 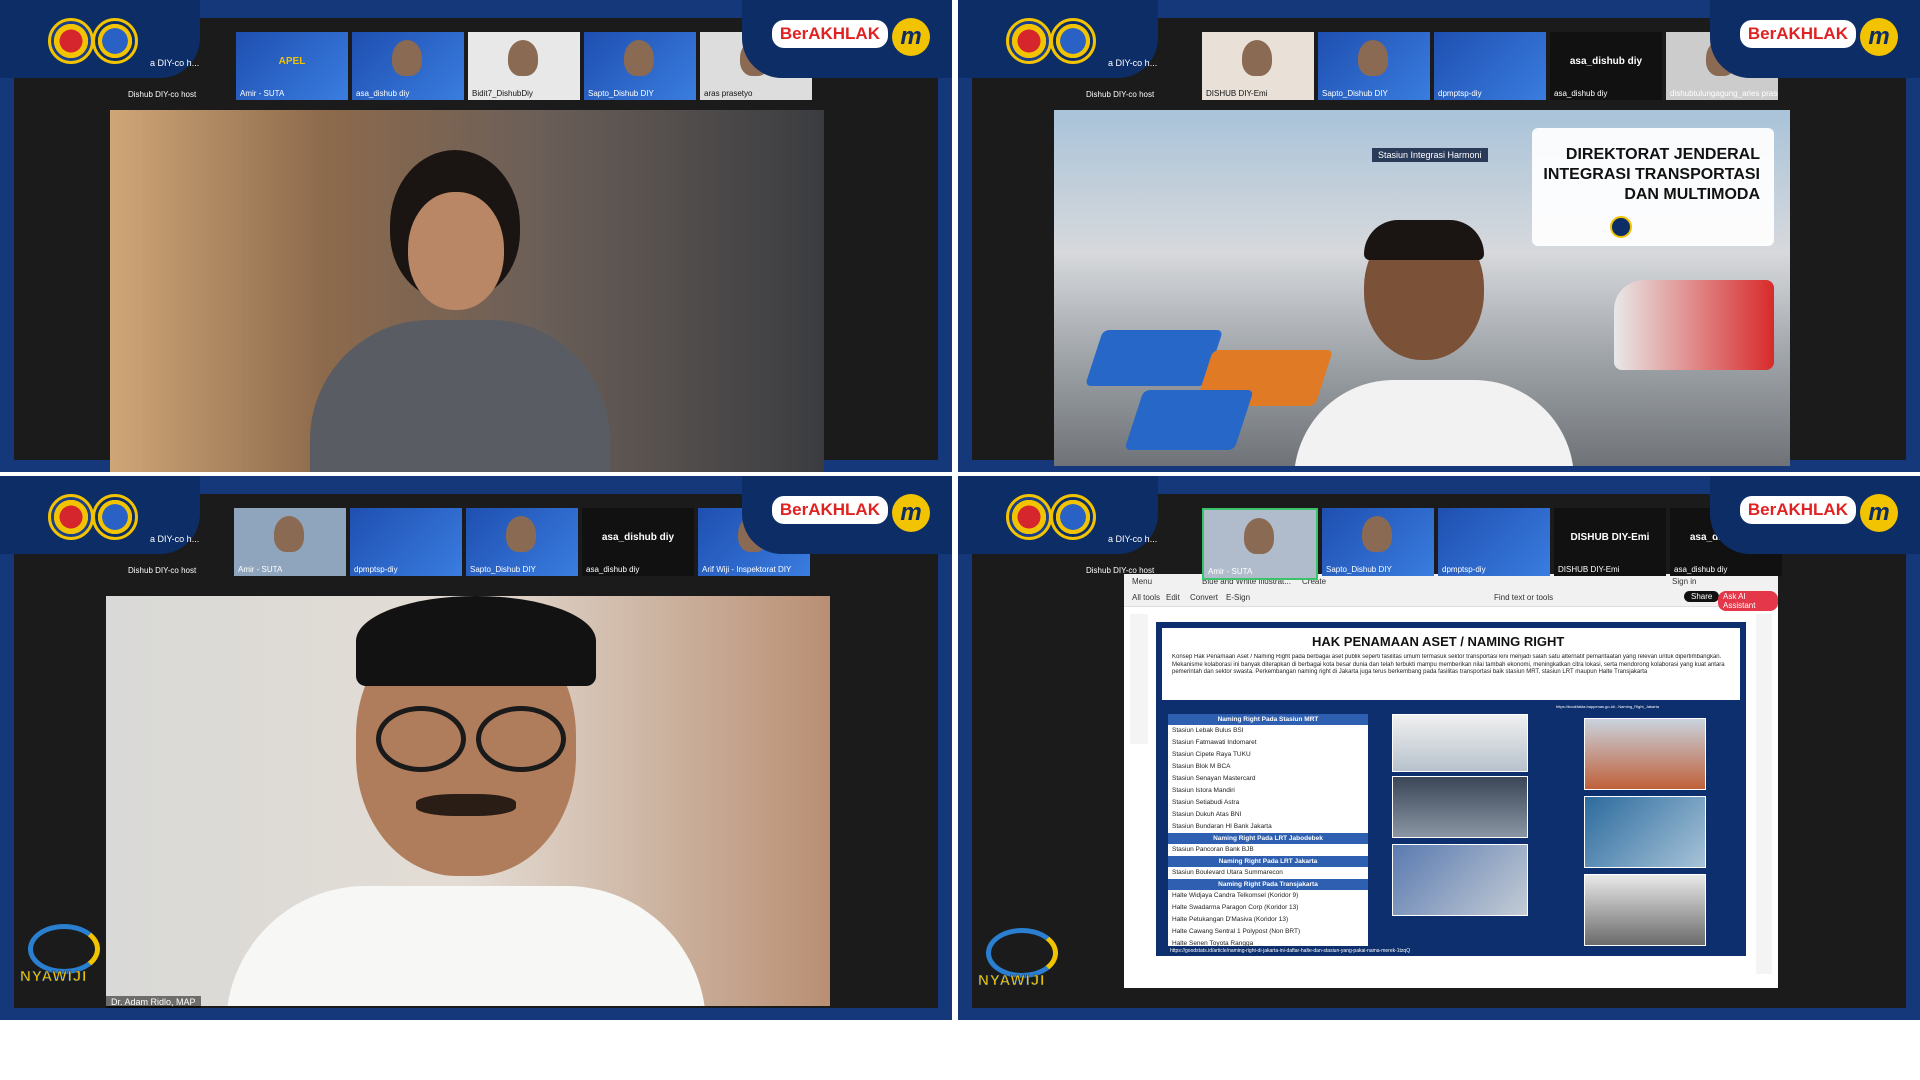 What do you see at coordinates (1645, 754) in the screenshot?
I see `station-photo` at bounding box center [1645, 754].